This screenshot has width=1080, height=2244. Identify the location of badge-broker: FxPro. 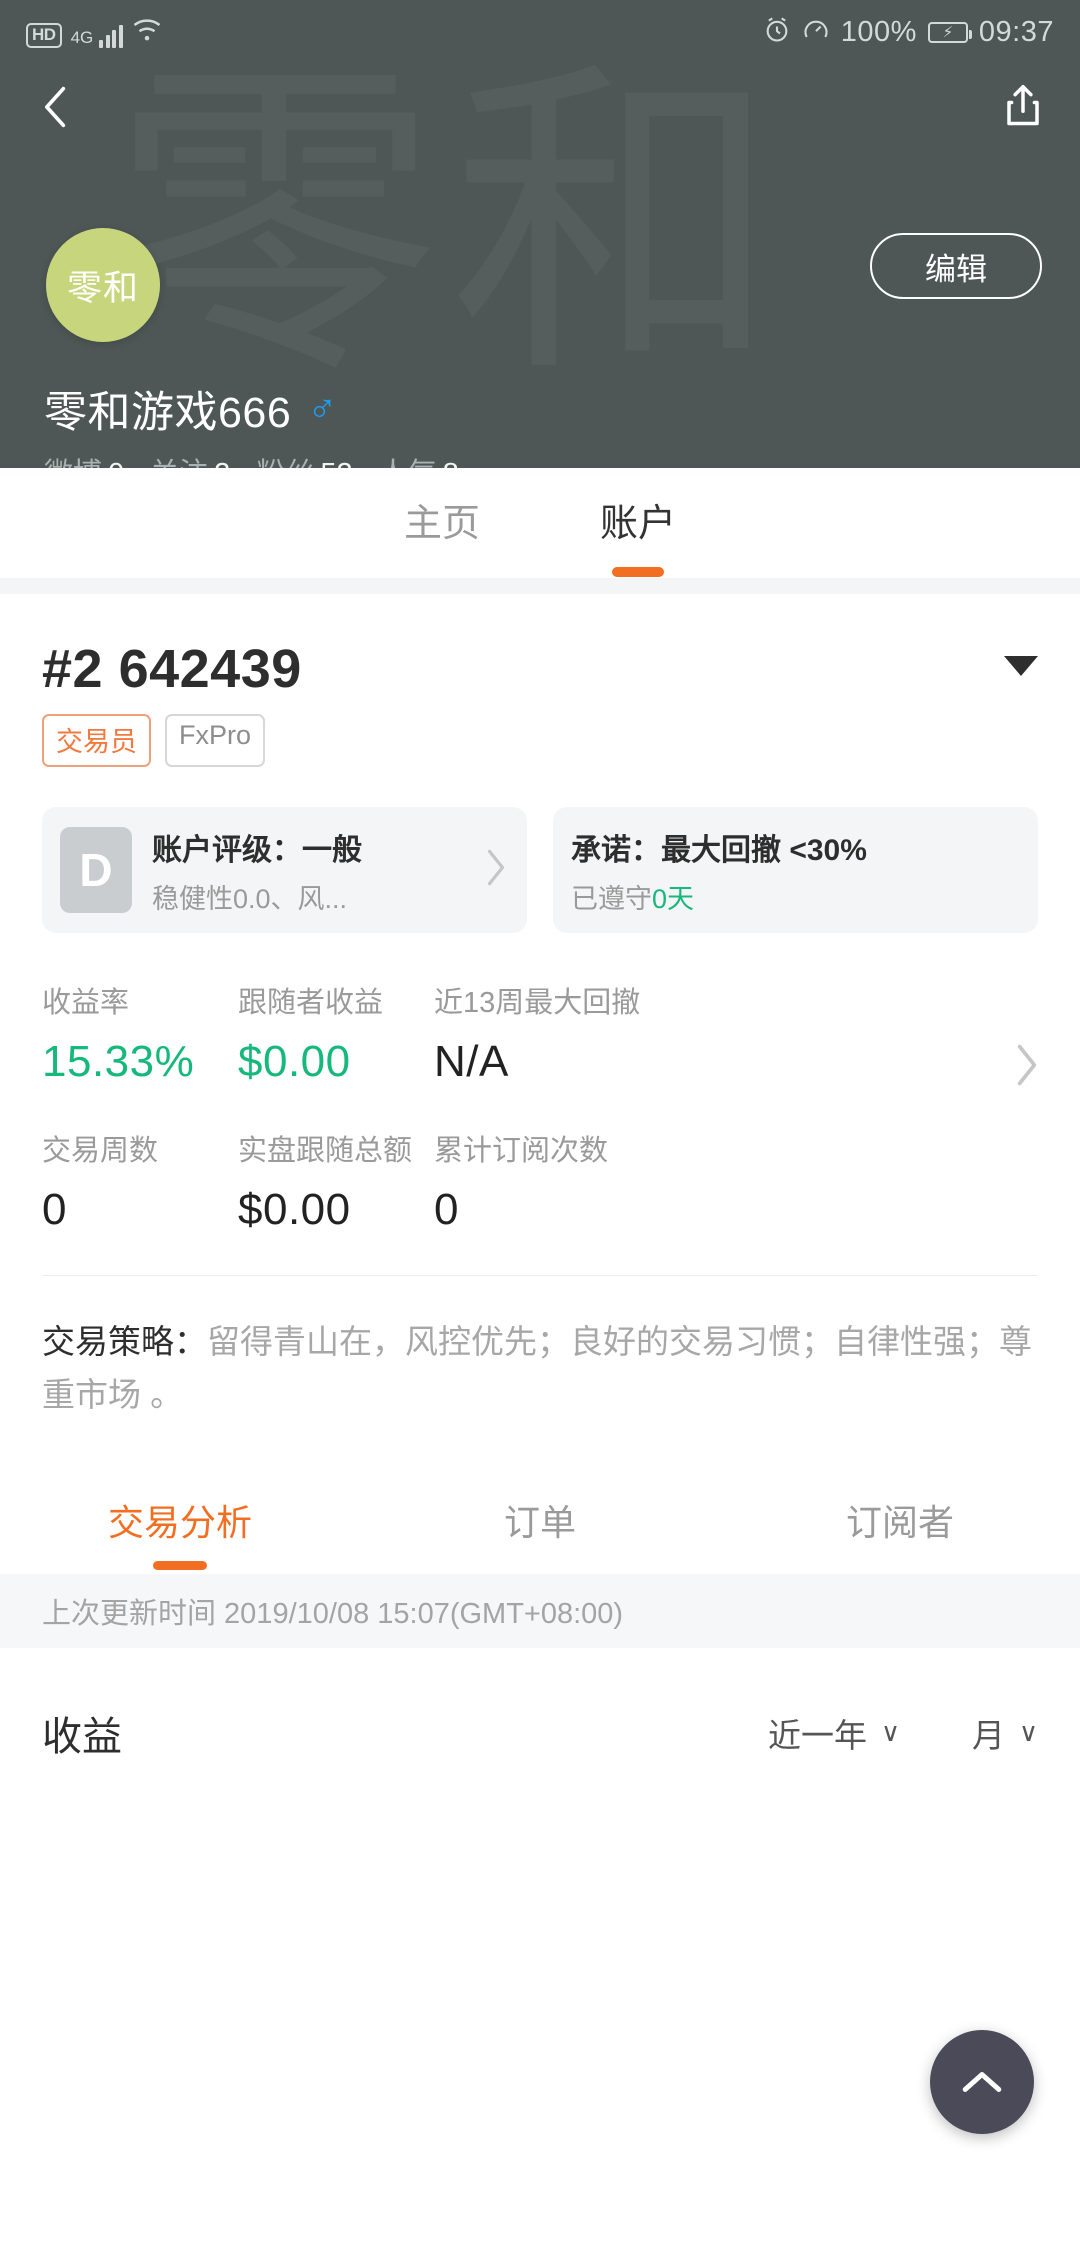
(215, 740).